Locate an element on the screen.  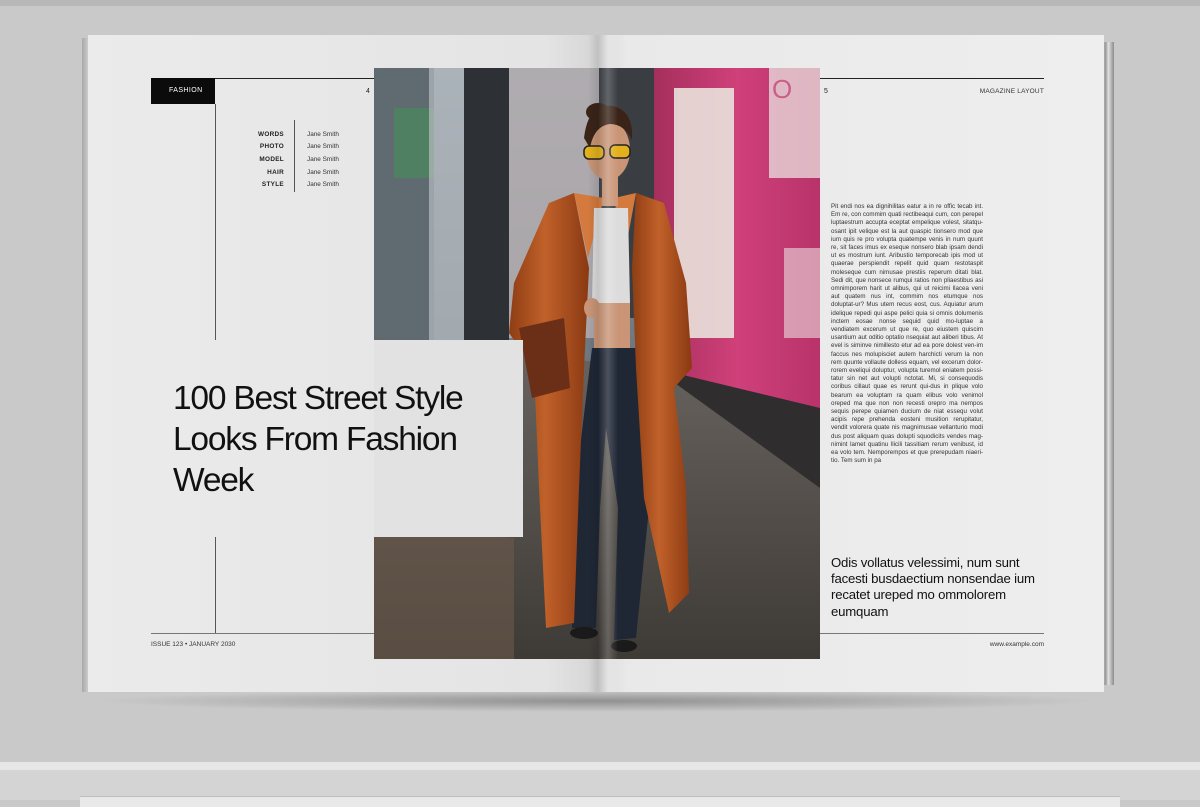
credit-row: WORDS Jane Smith is located at coordinates (313, 134).